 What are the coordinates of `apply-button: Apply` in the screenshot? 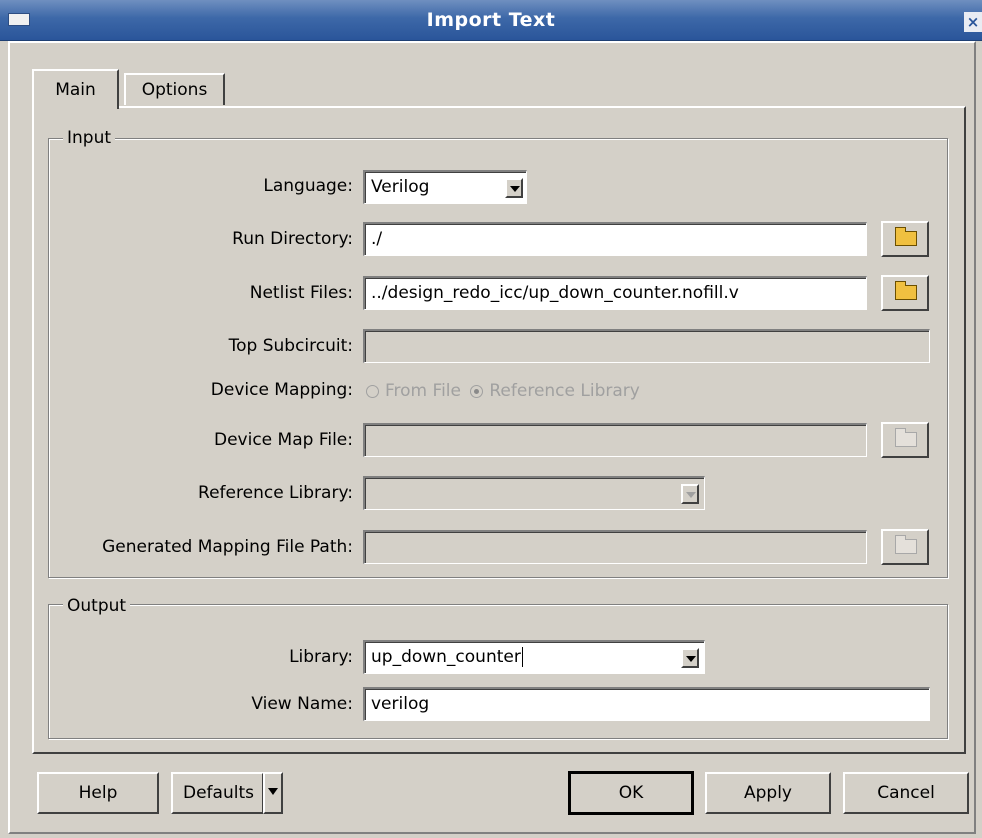 It's located at (768, 793).